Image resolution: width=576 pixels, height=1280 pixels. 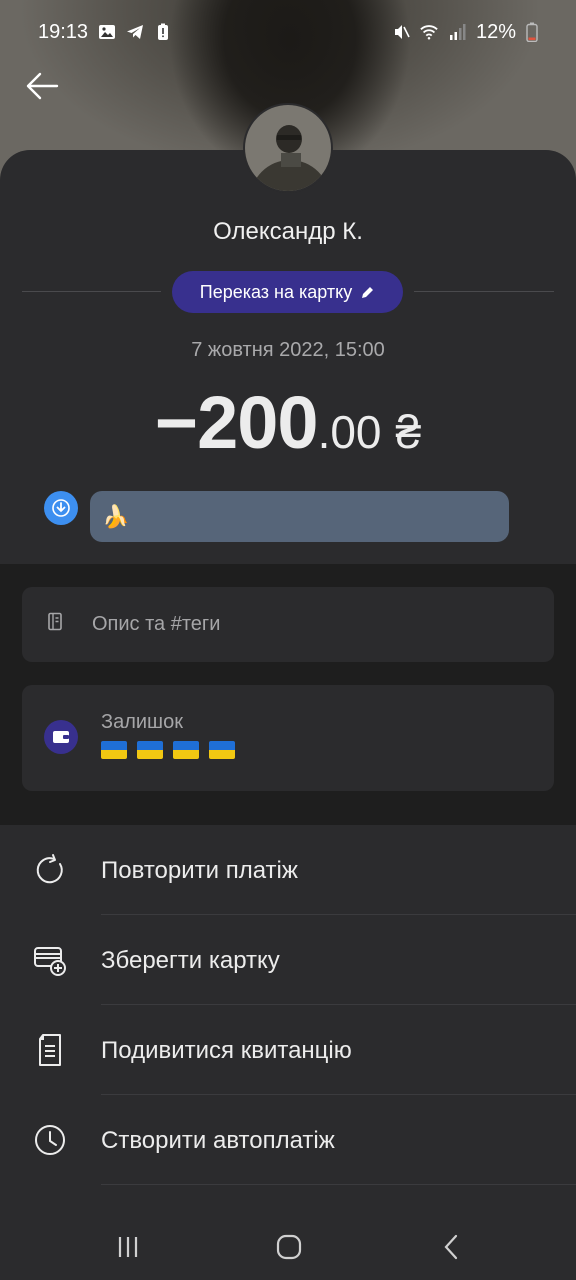 I want to click on view-receipt-button: Подивитися квитанцію, so click(x=288, y=1050).